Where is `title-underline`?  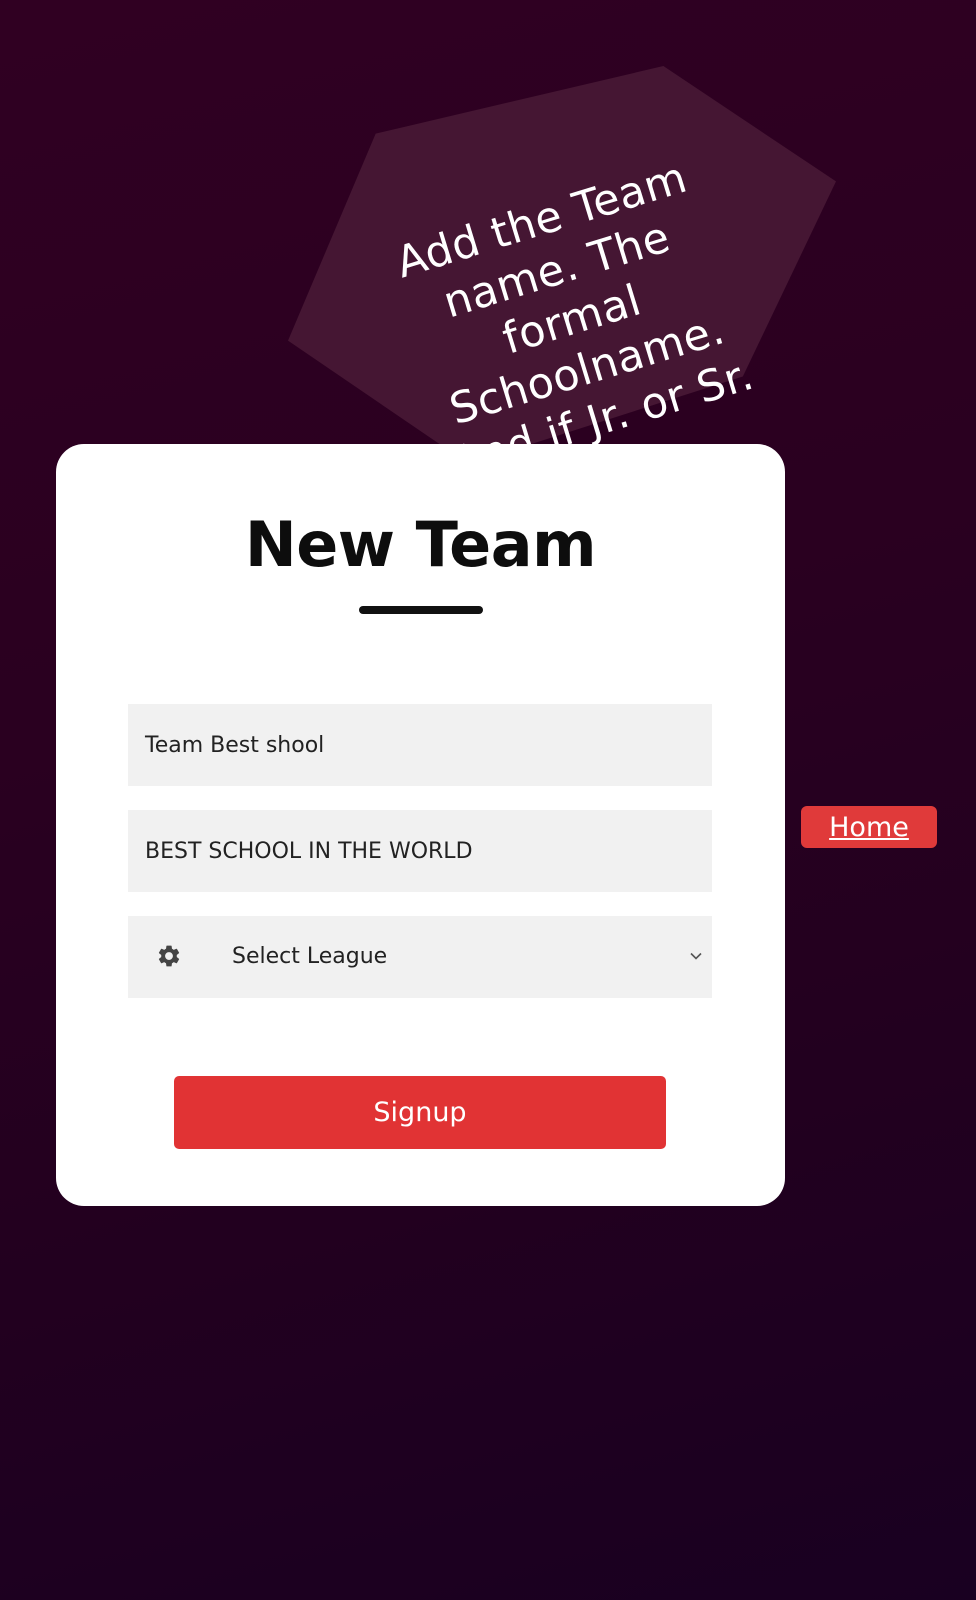 title-underline is located at coordinates (421, 610).